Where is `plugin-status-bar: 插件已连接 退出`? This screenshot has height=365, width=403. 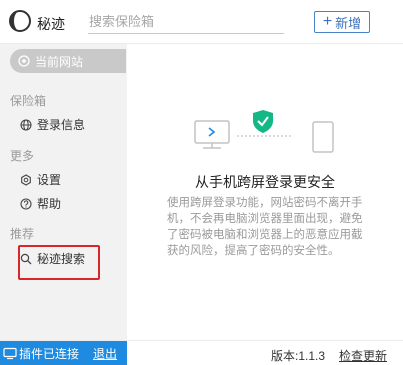 plugin-status-bar: 插件已连接 退出 is located at coordinates (63, 353).